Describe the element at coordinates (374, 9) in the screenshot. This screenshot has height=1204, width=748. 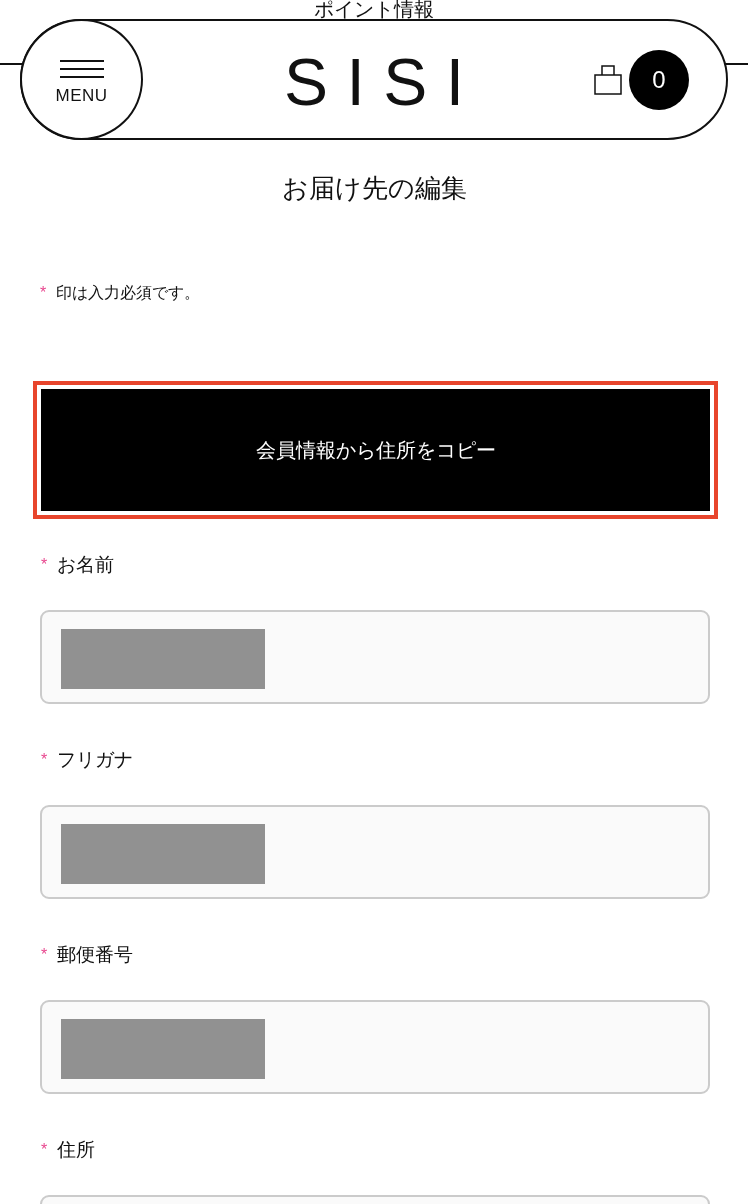
I see `top-link-text: ポイント情報` at that location.